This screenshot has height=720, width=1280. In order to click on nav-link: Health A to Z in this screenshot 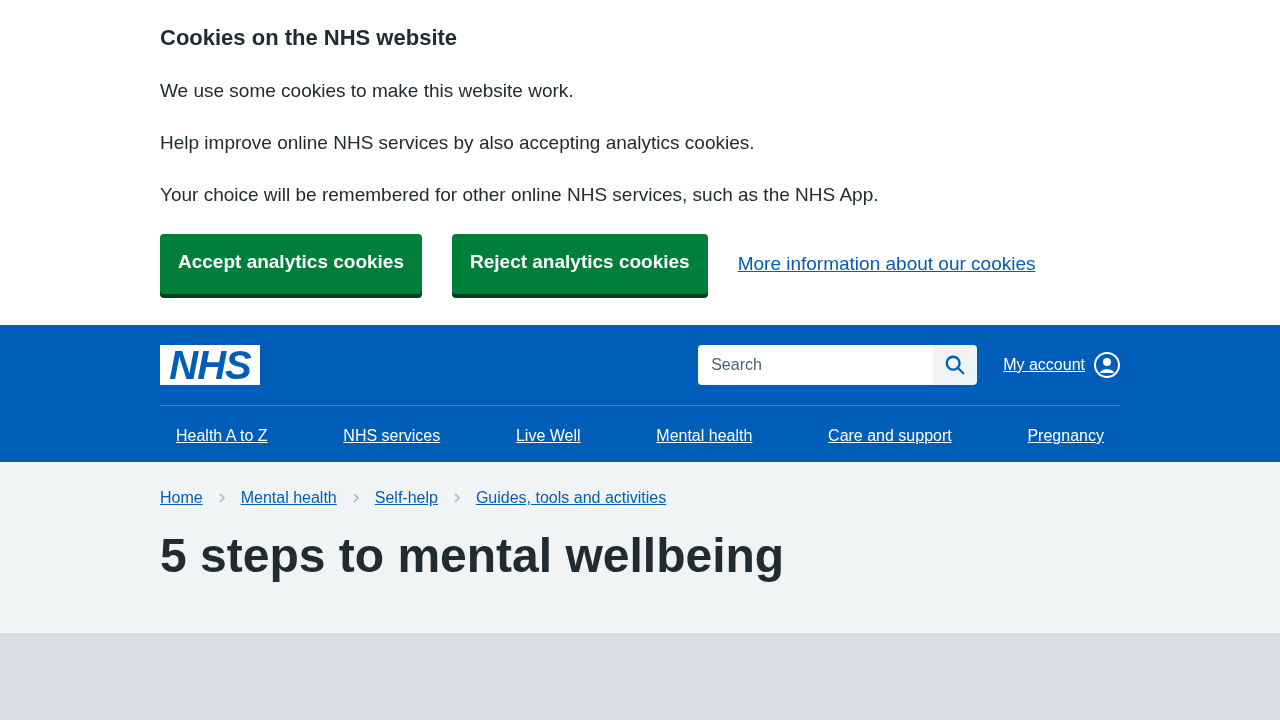, I will do `click(222, 436)`.